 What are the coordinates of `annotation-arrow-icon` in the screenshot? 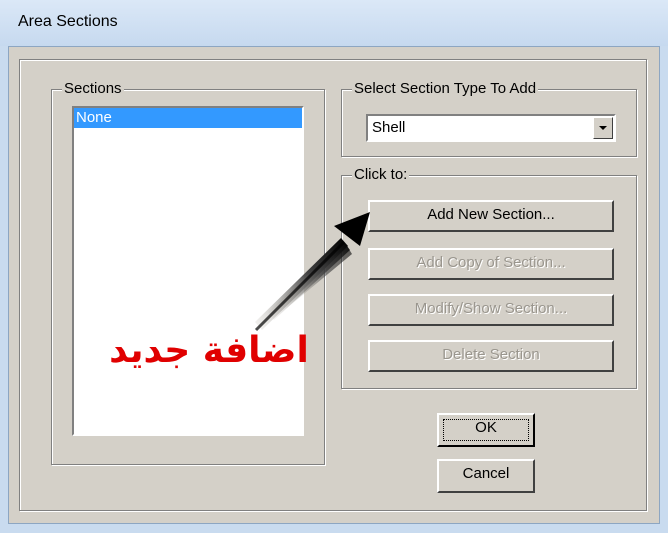 It's located at (312, 272).